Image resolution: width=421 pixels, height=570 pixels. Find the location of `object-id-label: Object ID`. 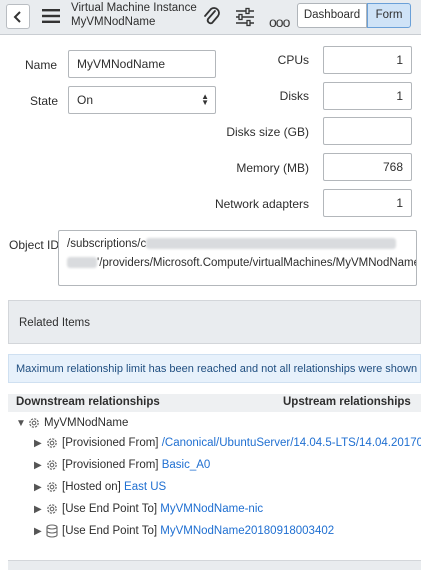

object-id-label: Object ID is located at coordinates (34, 245).